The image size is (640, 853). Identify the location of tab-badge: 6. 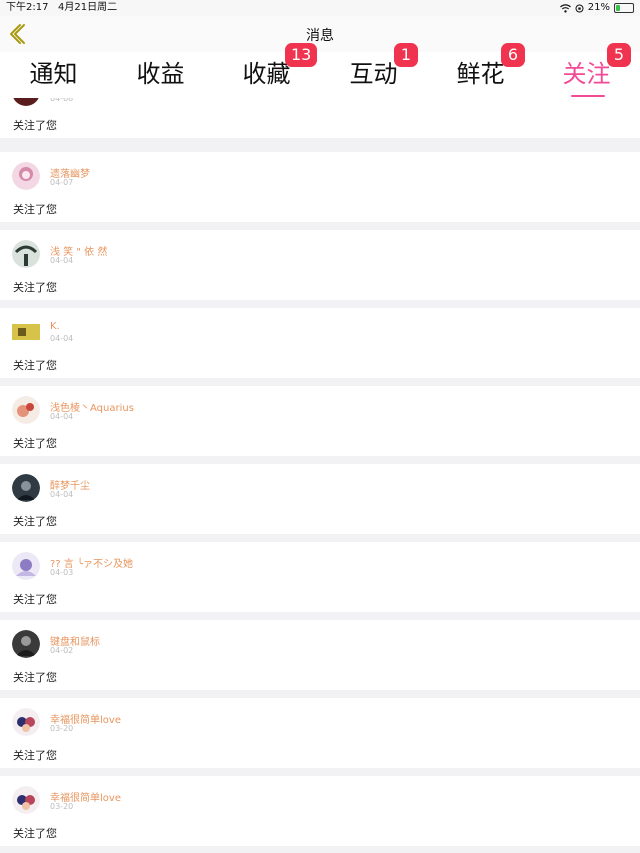
(513, 55).